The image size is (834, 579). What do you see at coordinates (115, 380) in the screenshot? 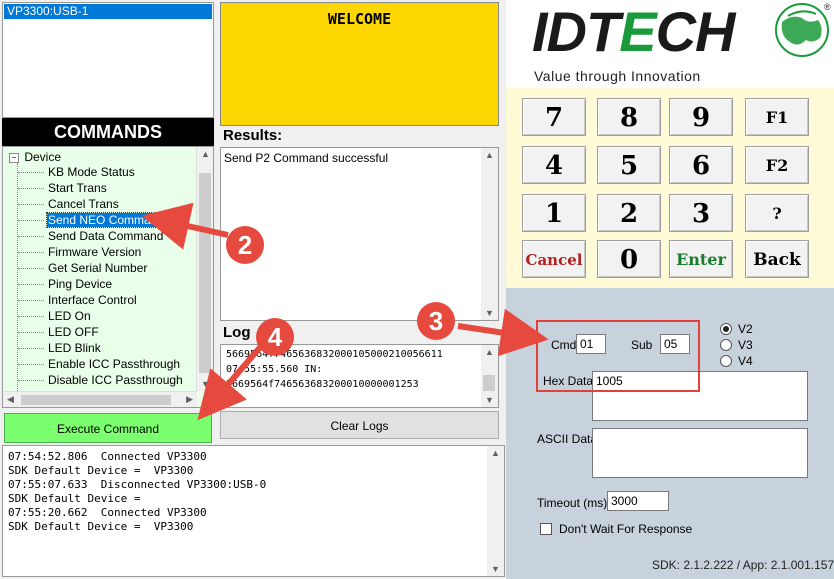
I see `tree-item: Disable ICC Passthrough` at bounding box center [115, 380].